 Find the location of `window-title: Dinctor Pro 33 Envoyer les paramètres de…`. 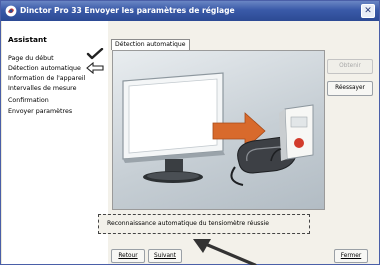

window-title: Dinctor Pro 33 Envoyer les paramètres de… is located at coordinates (127, 10).